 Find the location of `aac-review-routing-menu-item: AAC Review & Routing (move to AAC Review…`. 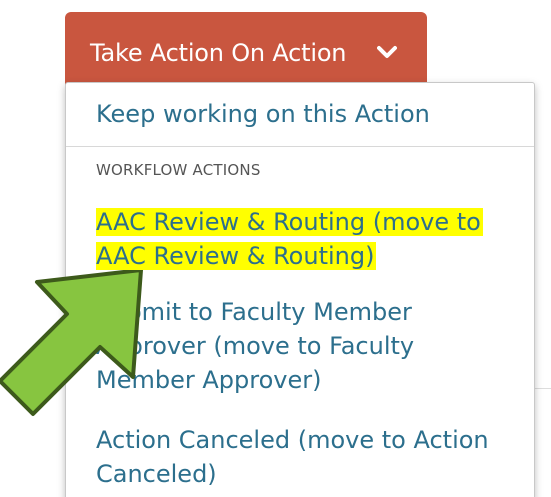

aac-review-routing-menu-item: AAC Review & Routing (move to AAC Review… is located at coordinates (306, 239).